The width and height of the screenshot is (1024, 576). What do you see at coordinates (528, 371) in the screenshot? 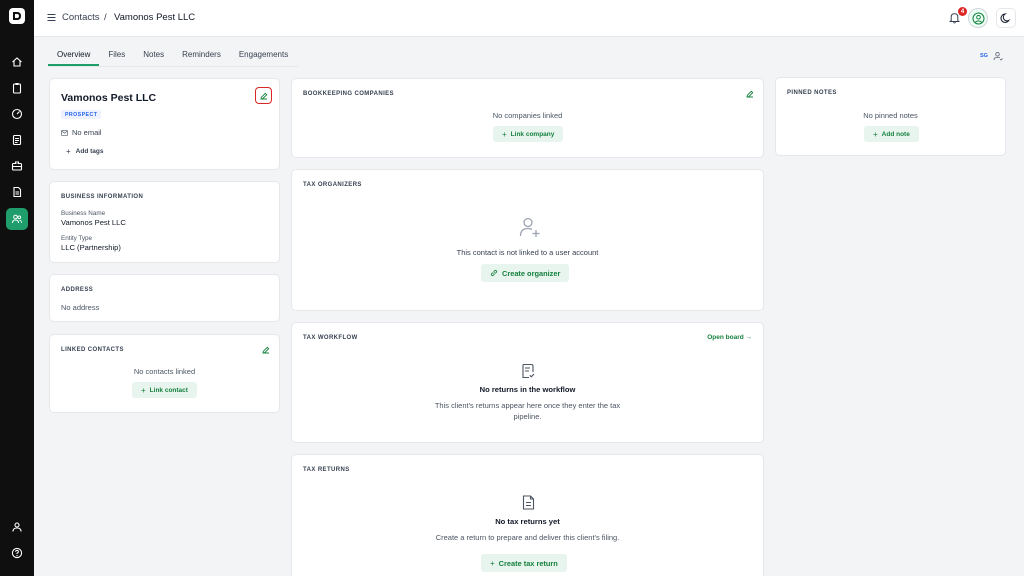
I see `clipboard-check-icon` at bounding box center [528, 371].